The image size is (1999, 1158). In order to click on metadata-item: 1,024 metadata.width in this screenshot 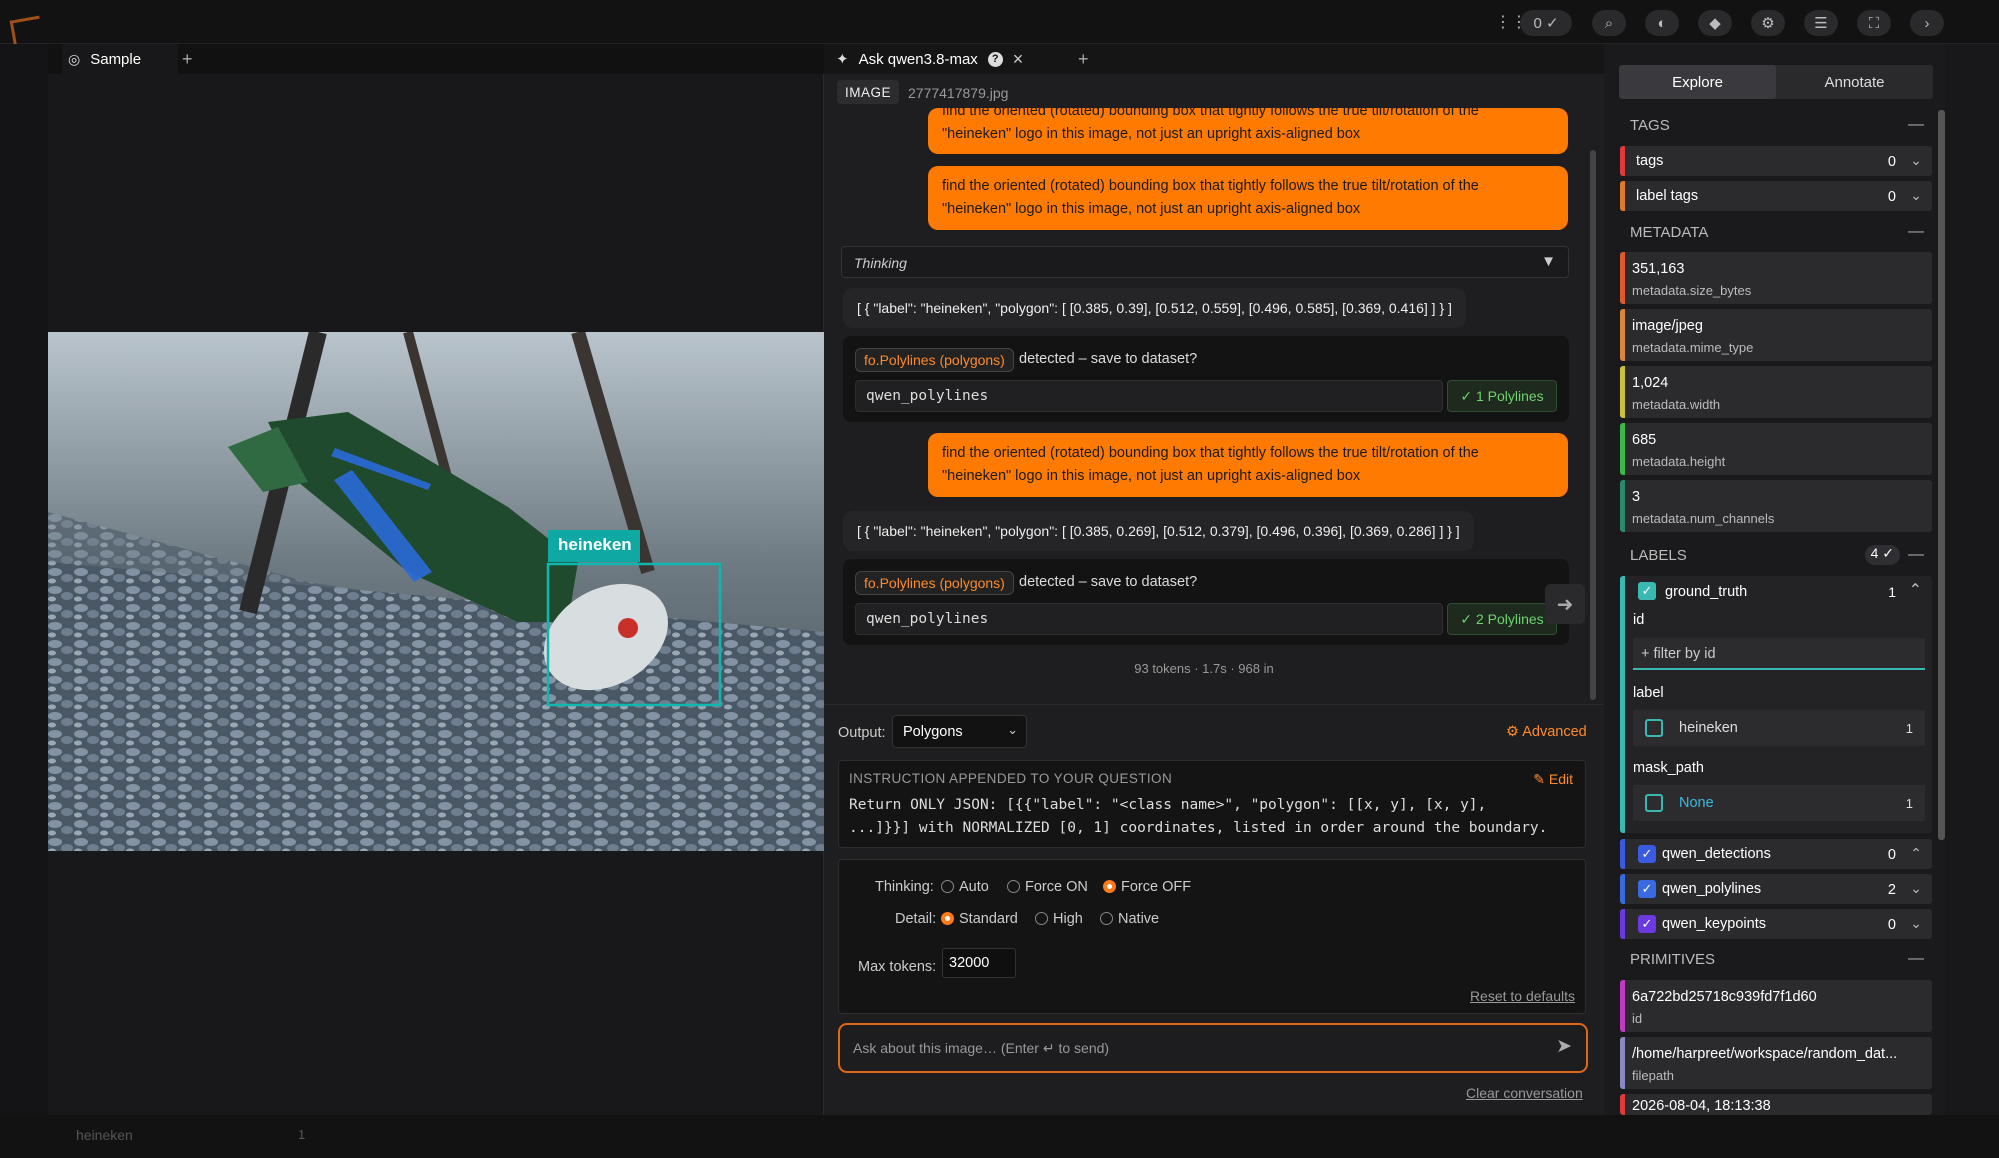, I will do `click(1776, 392)`.